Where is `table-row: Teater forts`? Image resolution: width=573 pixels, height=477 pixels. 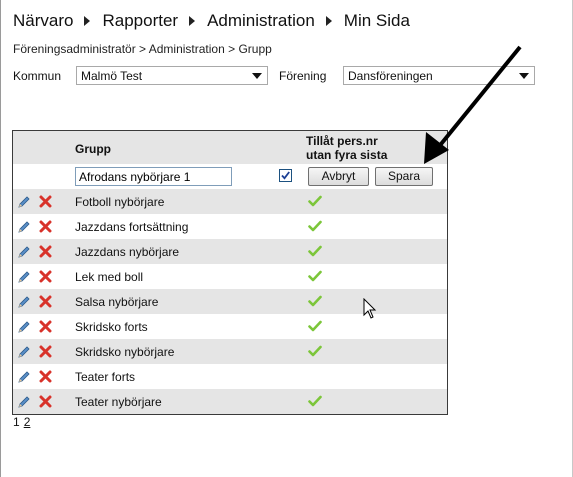
table-row: Teater forts is located at coordinates (230, 376).